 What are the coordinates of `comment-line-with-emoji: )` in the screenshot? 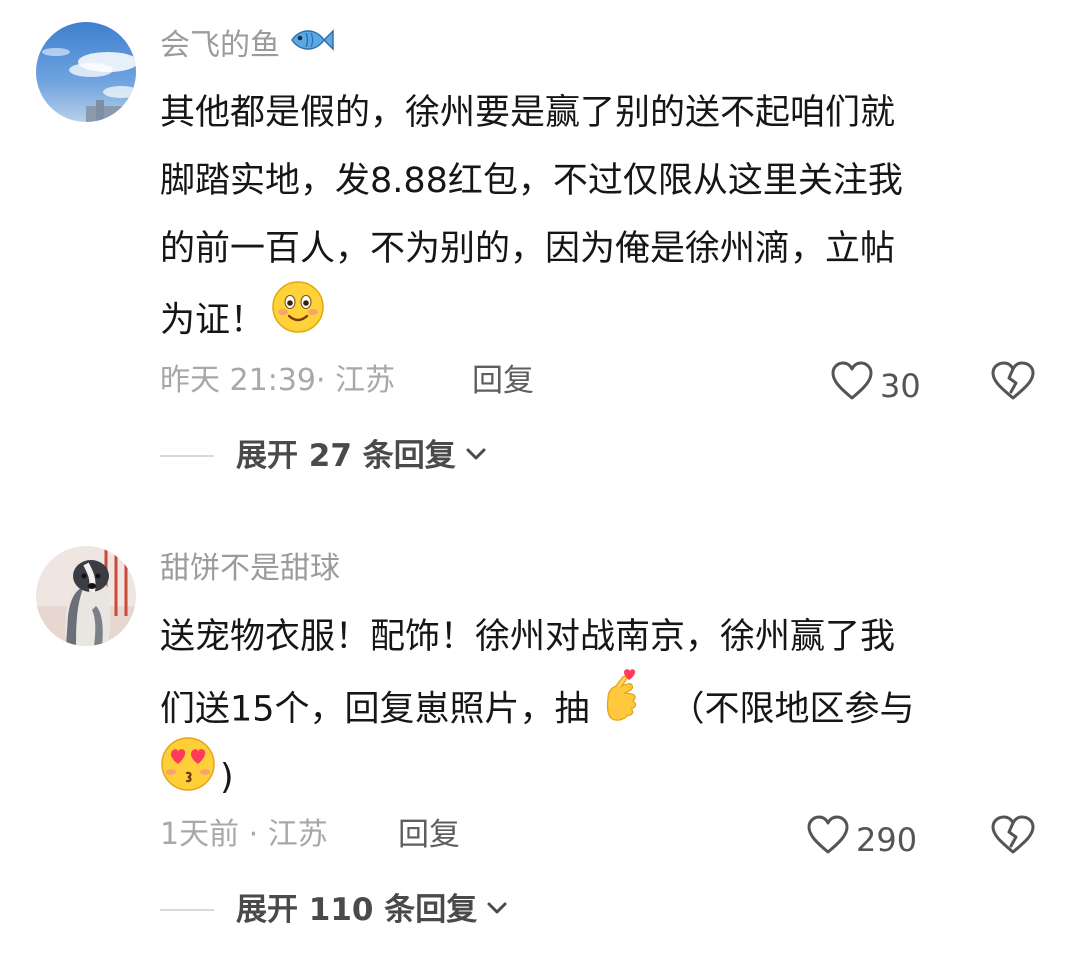 It's located at (590, 772).